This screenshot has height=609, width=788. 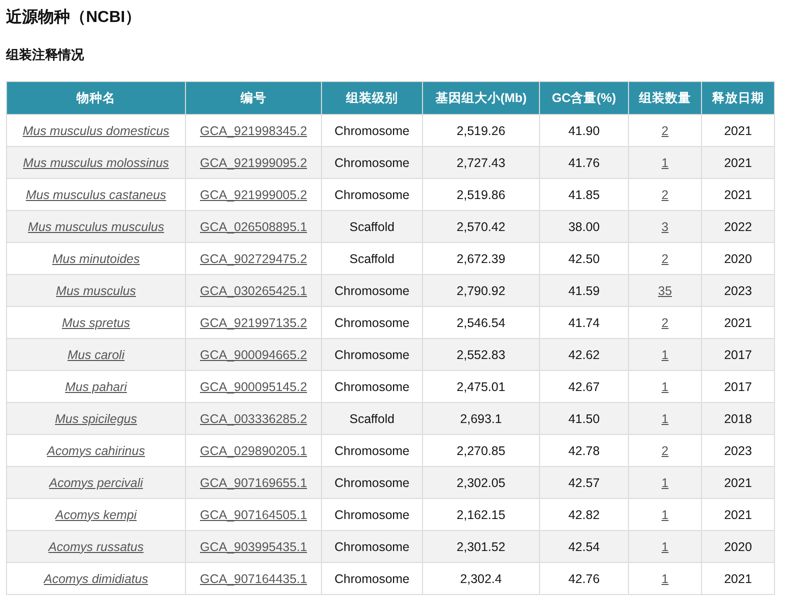 I want to click on species-link: Mus musculus castaneus, so click(x=96, y=195).